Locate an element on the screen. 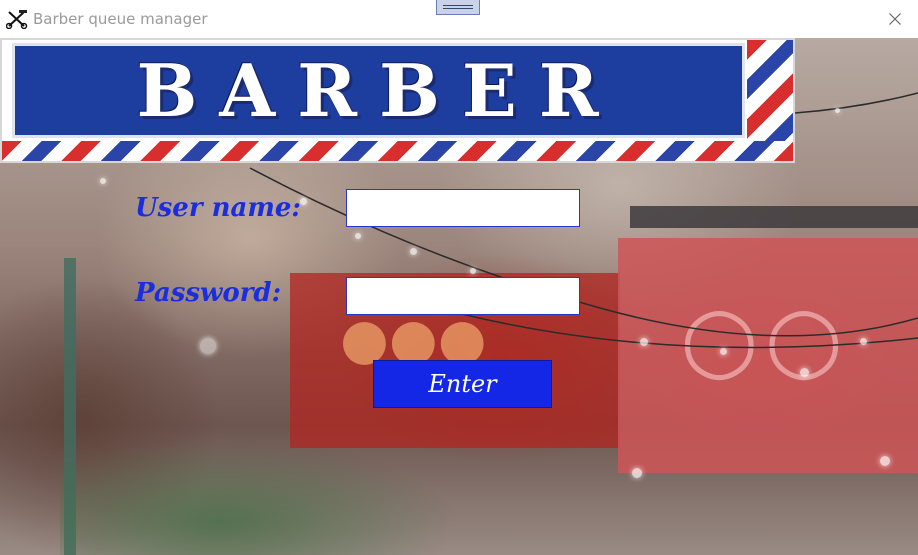 The image size is (918, 555). password-field is located at coordinates (463, 296).